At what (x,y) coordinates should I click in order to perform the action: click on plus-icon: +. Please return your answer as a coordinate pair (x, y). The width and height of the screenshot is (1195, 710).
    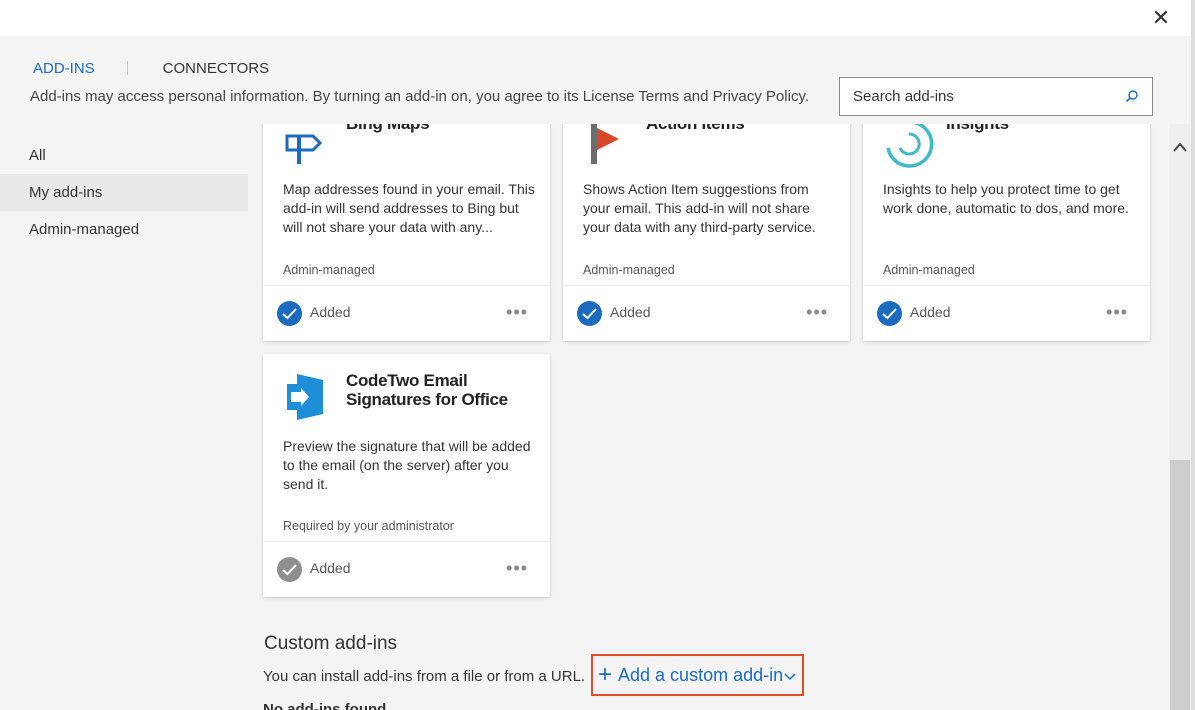
    Looking at the image, I should click on (605, 674).